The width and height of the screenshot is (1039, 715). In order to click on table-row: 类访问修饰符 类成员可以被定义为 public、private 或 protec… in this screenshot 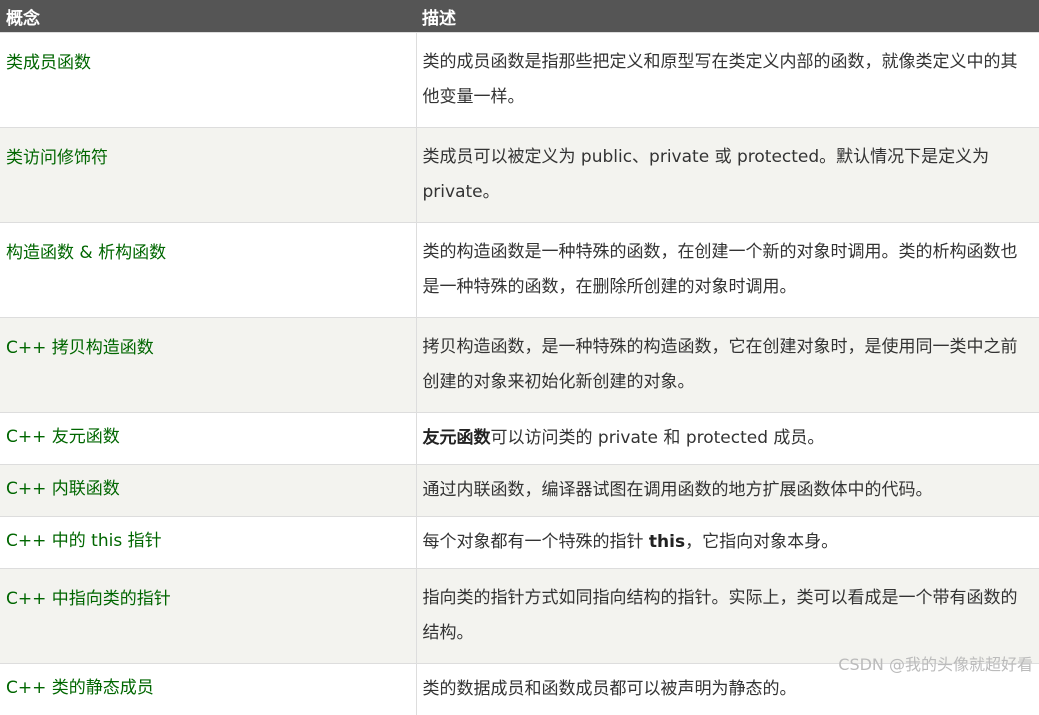, I will do `click(519, 175)`.